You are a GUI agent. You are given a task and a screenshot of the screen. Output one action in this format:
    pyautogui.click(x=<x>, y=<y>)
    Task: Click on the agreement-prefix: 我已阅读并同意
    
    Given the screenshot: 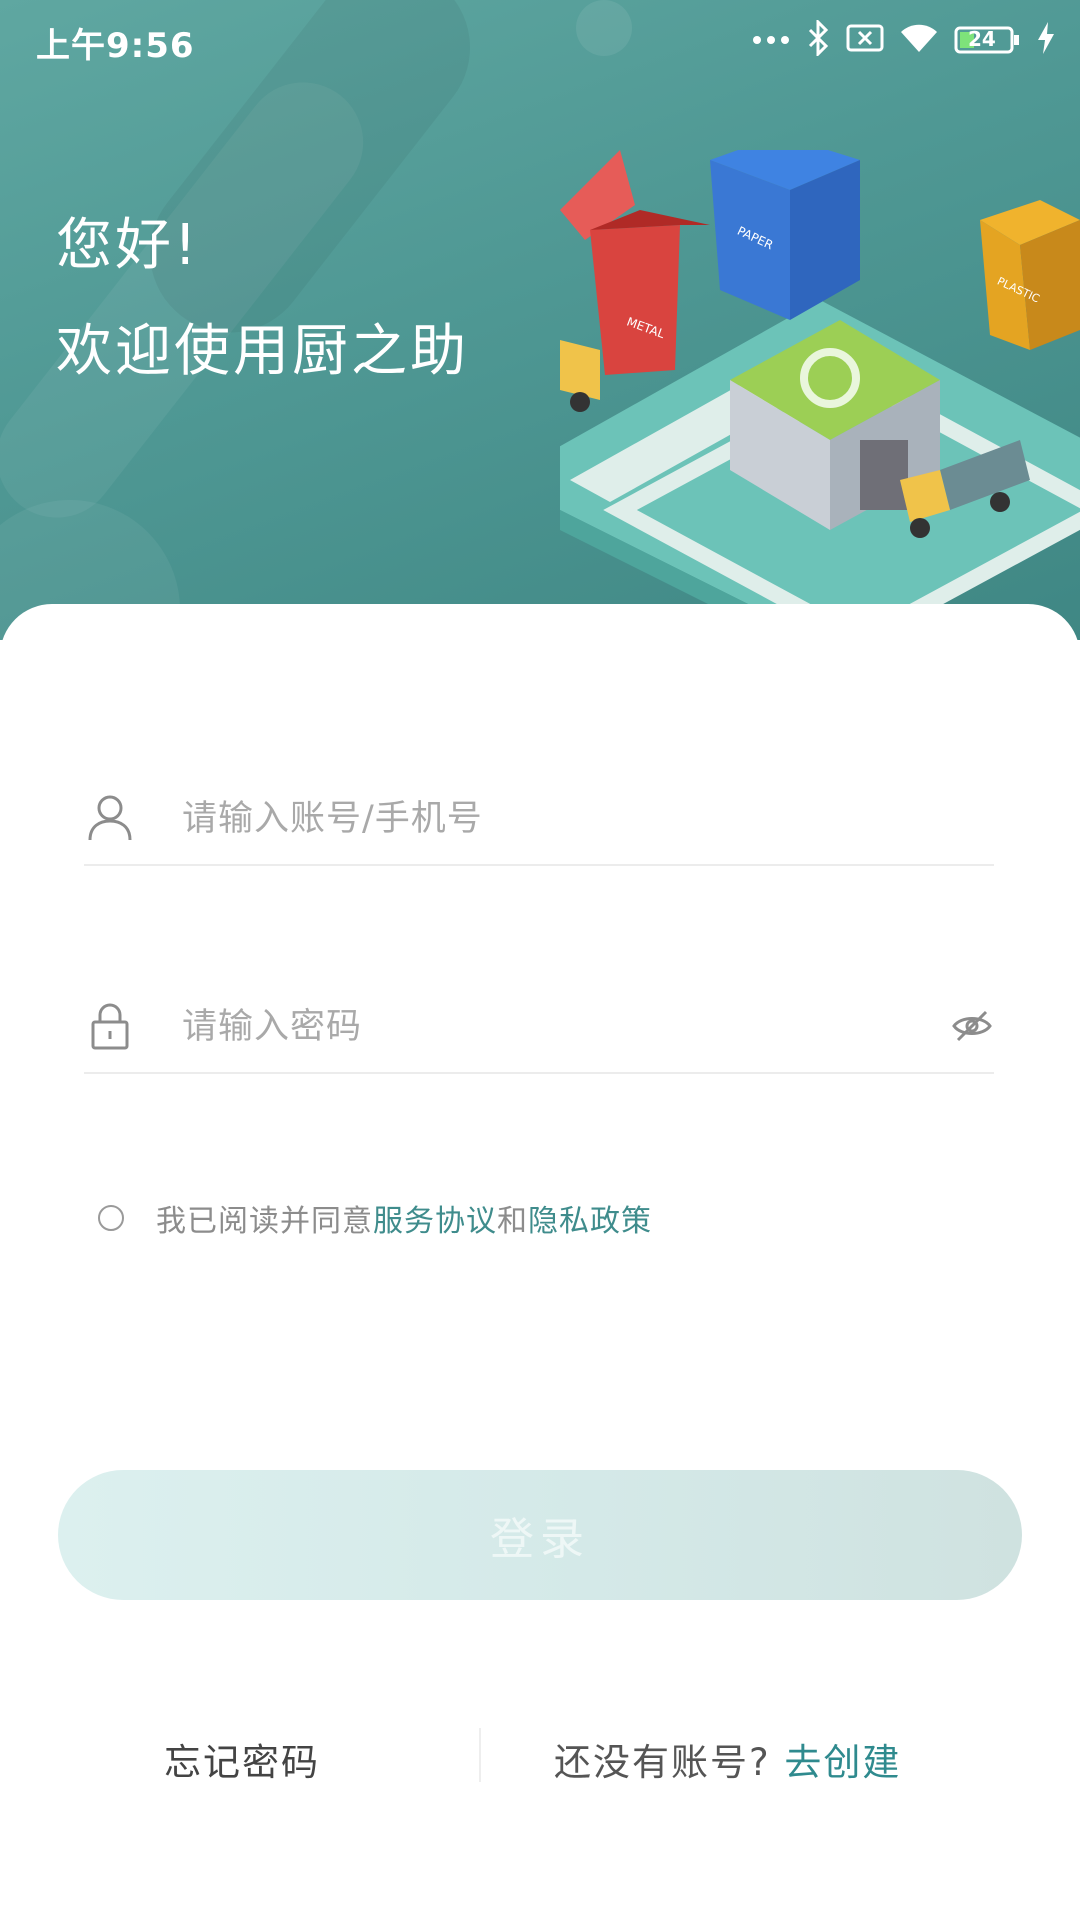 What is the action you would take?
    pyautogui.click(x=264, y=1221)
    